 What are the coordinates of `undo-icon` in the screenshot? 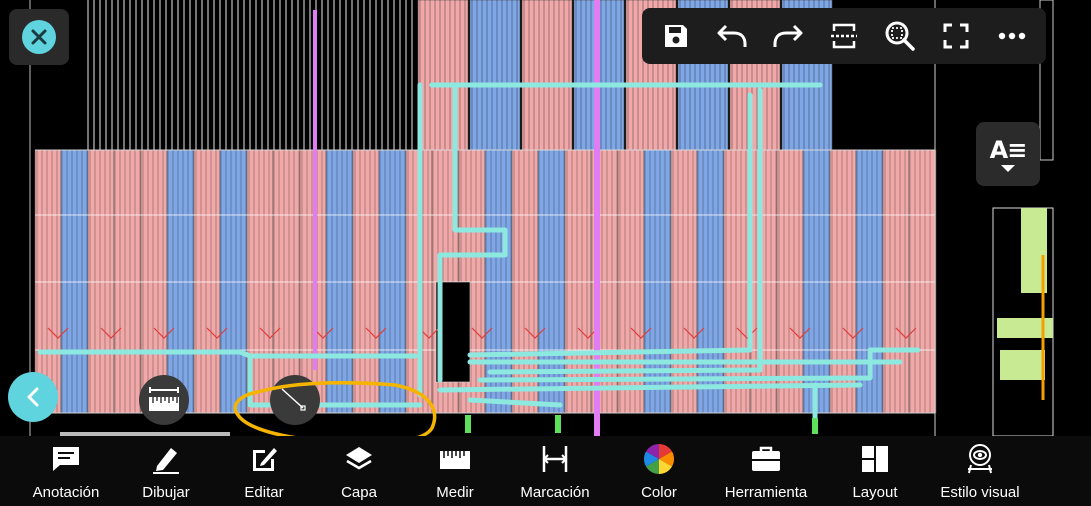 It's located at (732, 35).